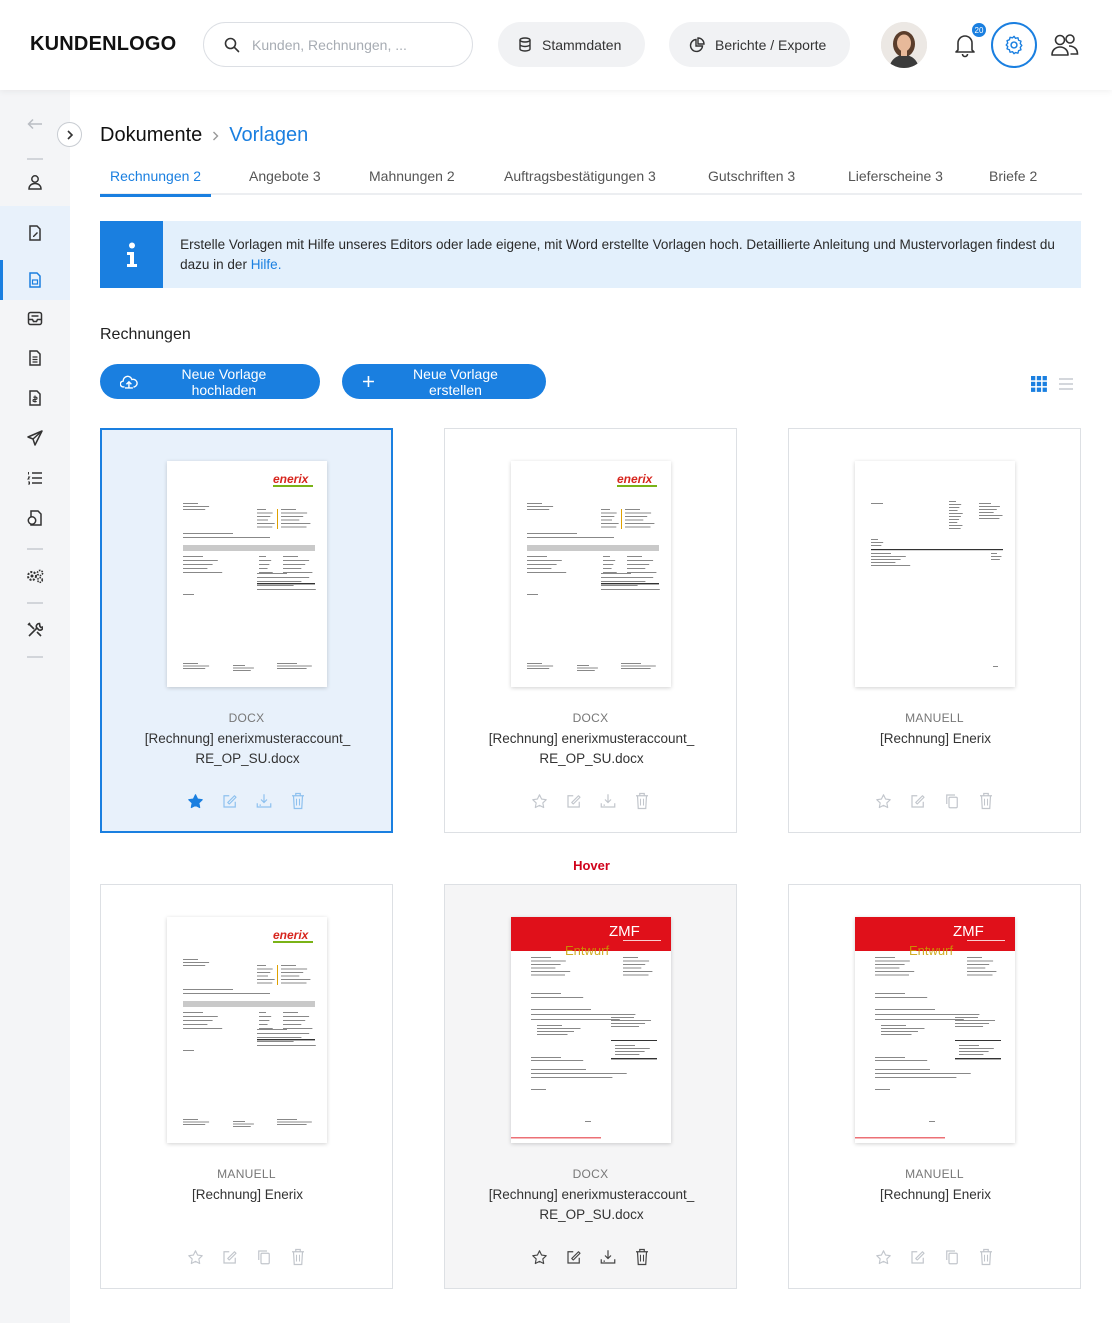 The width and height of the screenshot is (1112, 1323). I want to click on tab-briefe: Briefe 2, so click(1013, 181).